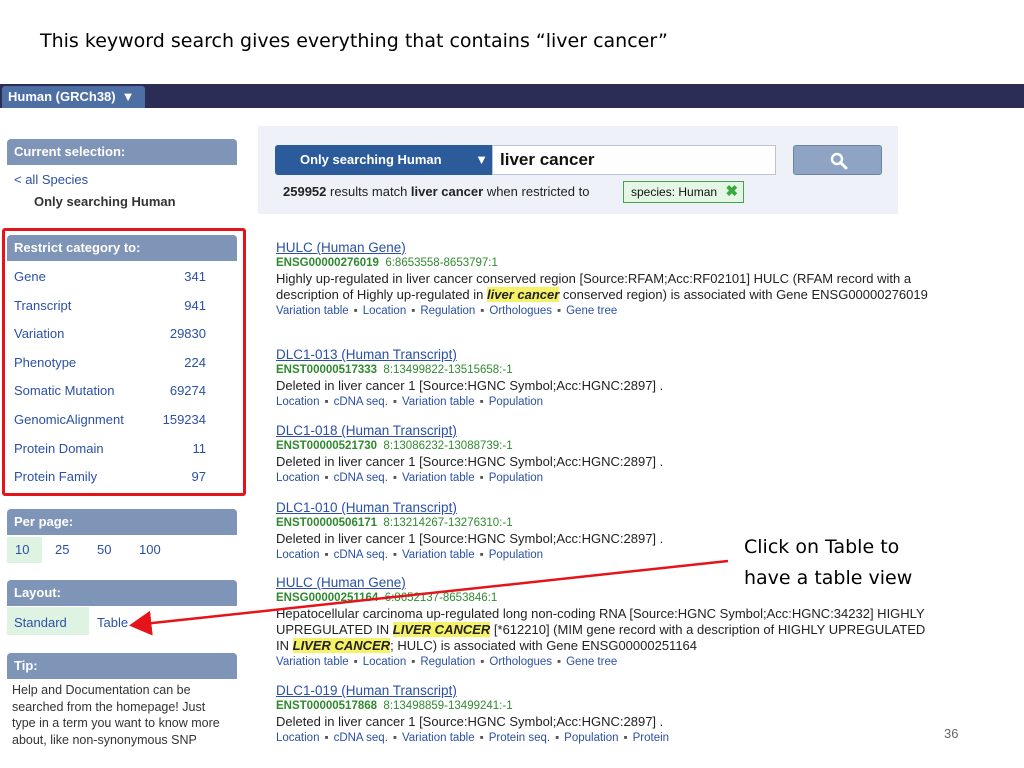  What do you see at coordinates (606, 248) in the screenshot?
I see `result-title-link: HULC (Human Gene)` at bounding box center [606, 248].